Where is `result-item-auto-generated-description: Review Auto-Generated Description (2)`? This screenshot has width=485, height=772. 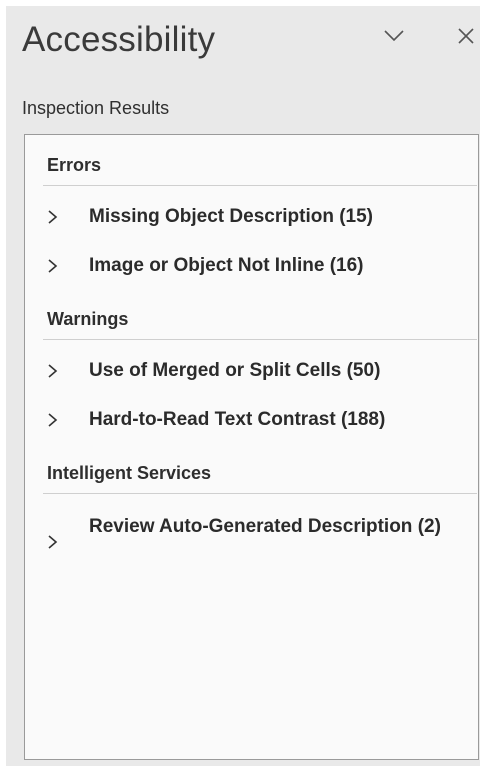 result-item-auto-generated-description: Review Auto-Generated Description (2) is located at coordinates (252, 543).